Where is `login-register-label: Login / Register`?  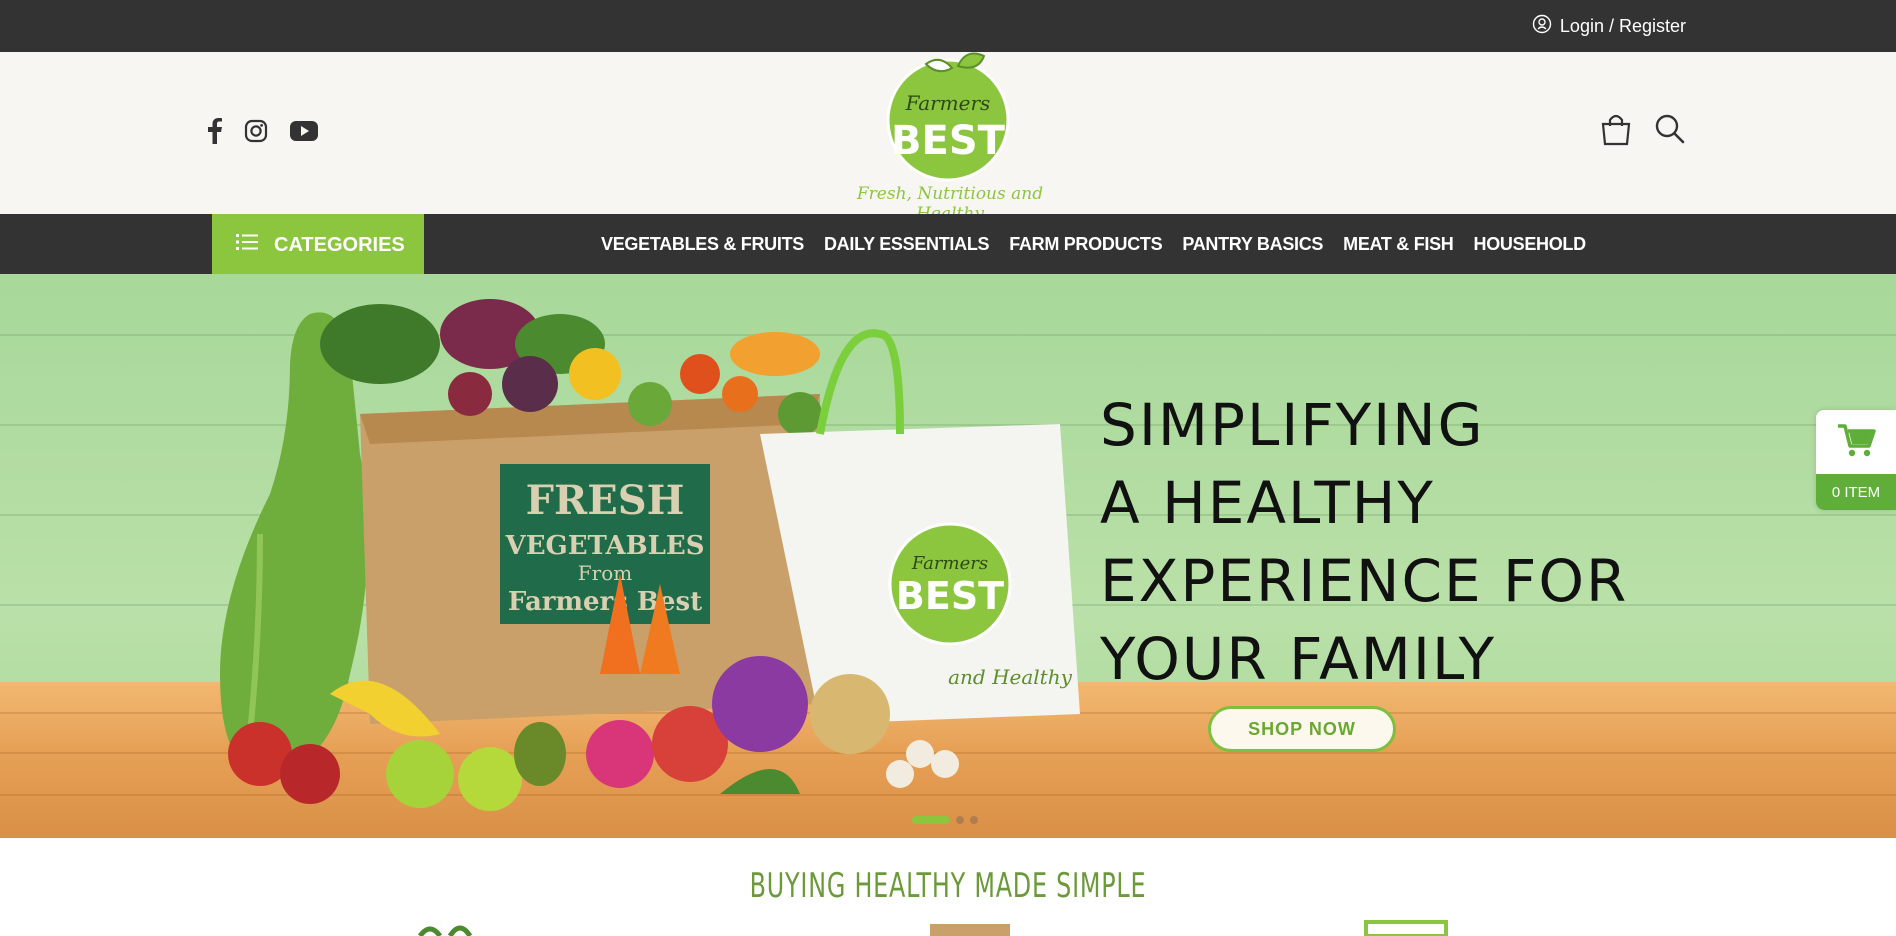
login-register-label: Login / Register is located at coordinates (1622, 26).